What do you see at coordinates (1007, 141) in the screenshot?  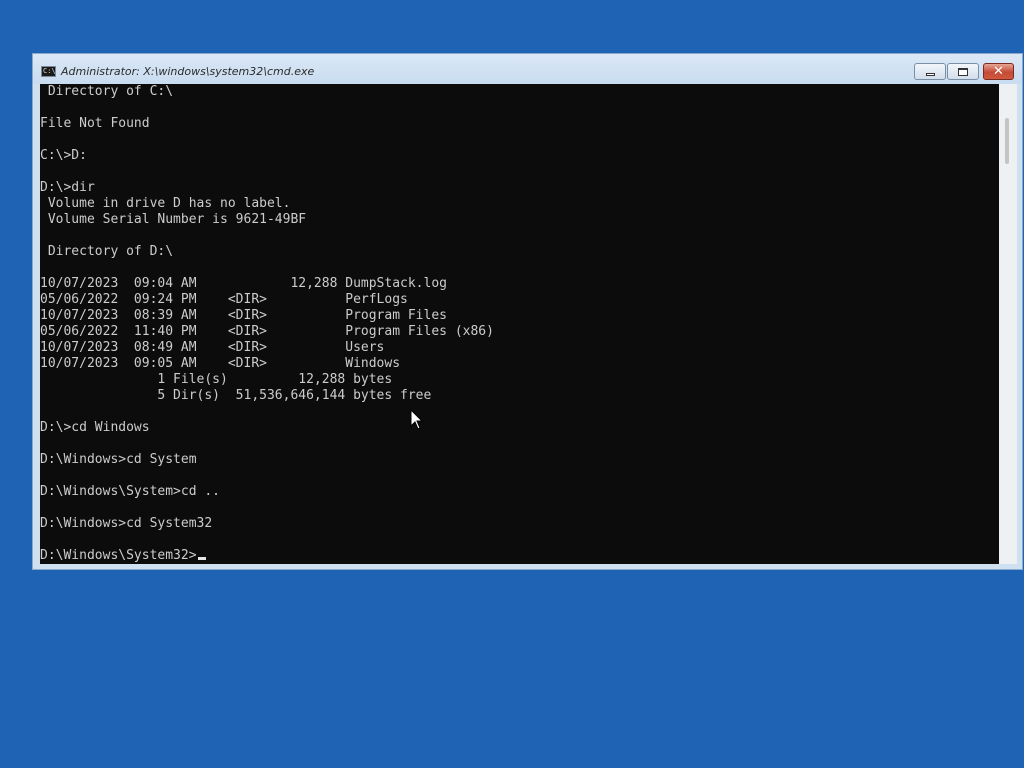 I see `scrollbar-thumb` at bounding box center [1007, 141].